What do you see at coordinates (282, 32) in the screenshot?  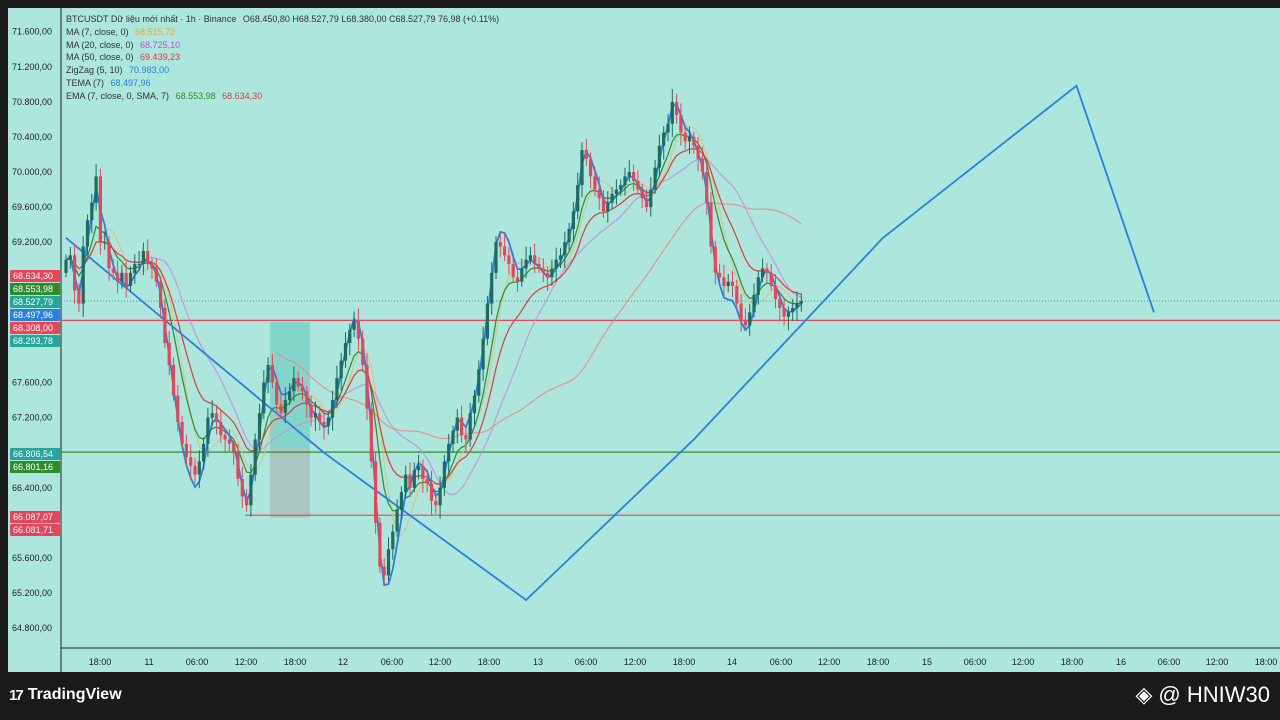 I see `legend-row-ma7: MA (7, close, 0) 68.515,72` at bounding box center [282, 32].